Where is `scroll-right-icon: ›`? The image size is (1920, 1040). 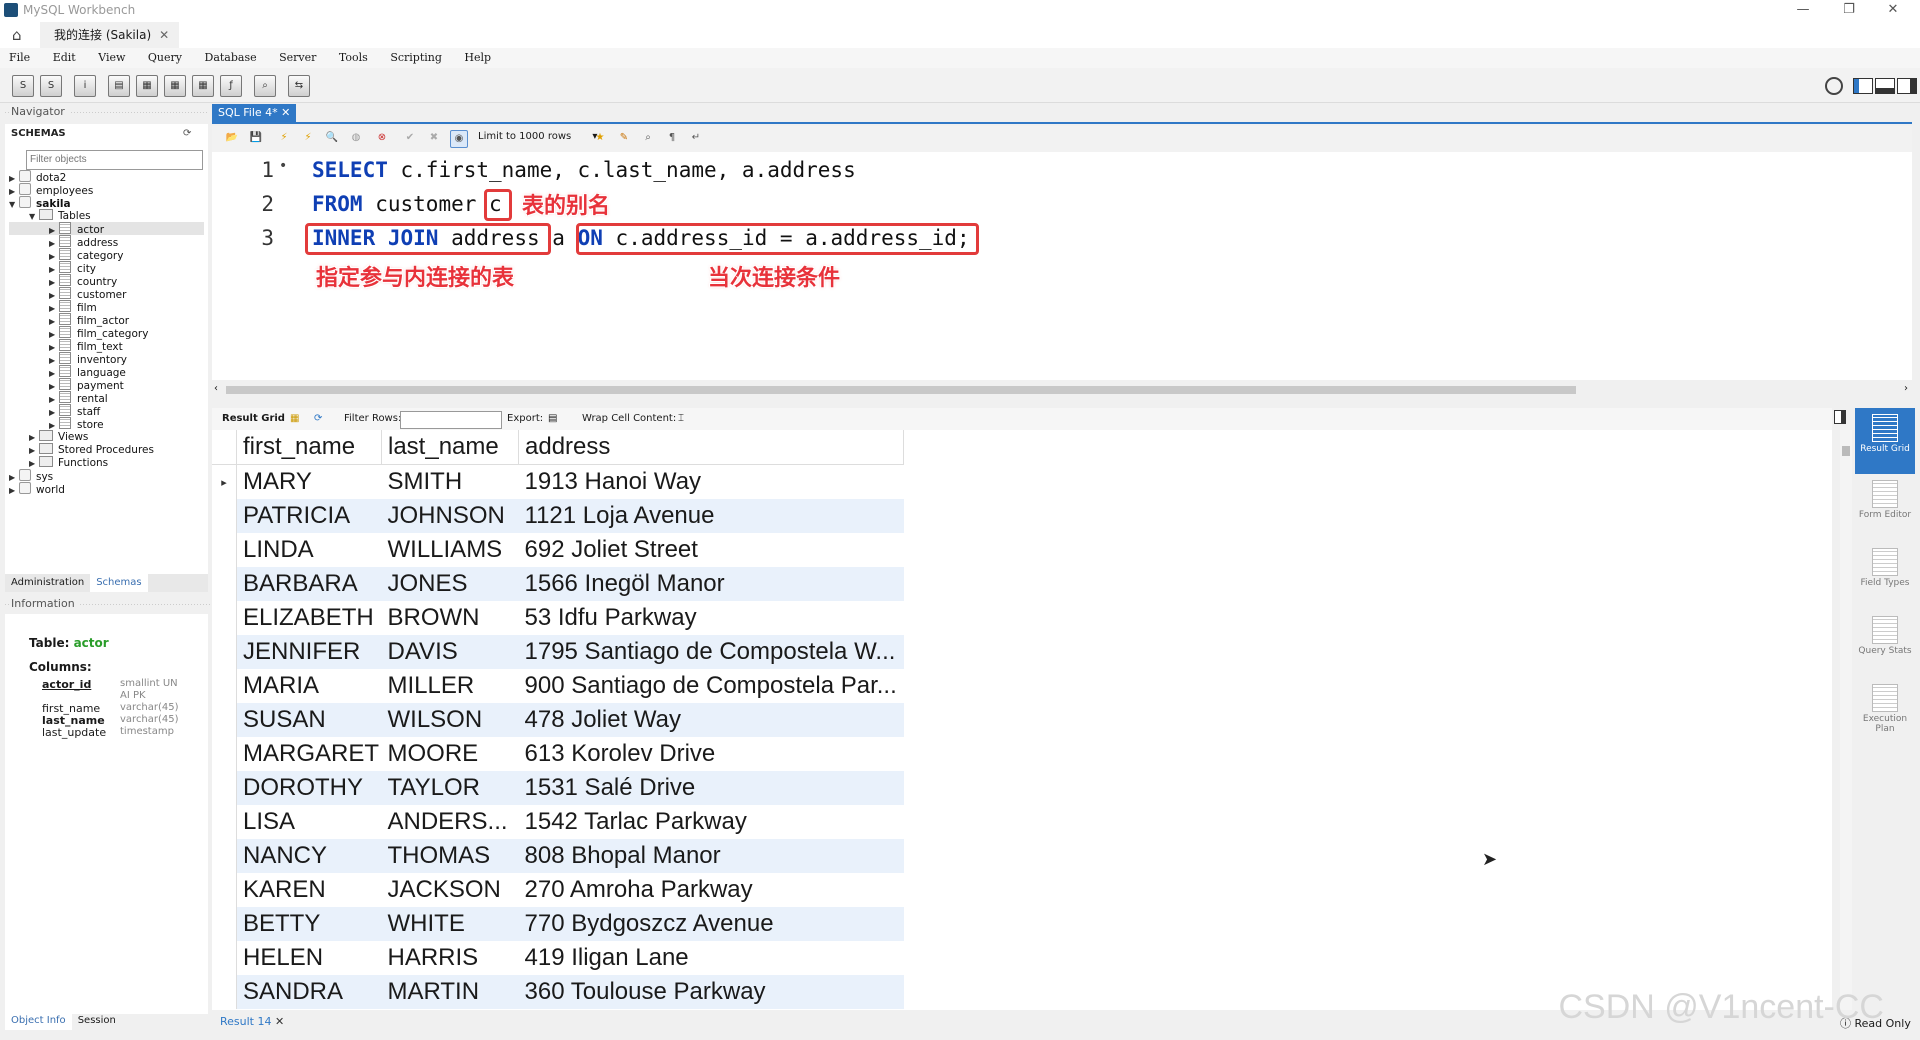
scroll-right-icon: › is located at coordinates (1906, 388).